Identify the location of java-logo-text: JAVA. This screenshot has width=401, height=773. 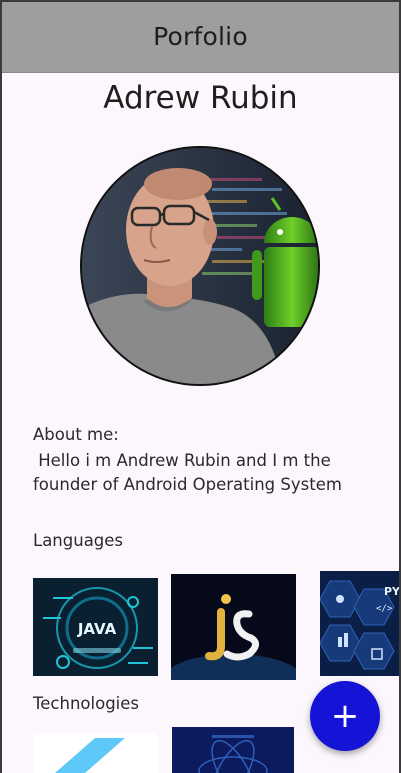
(97, 629).